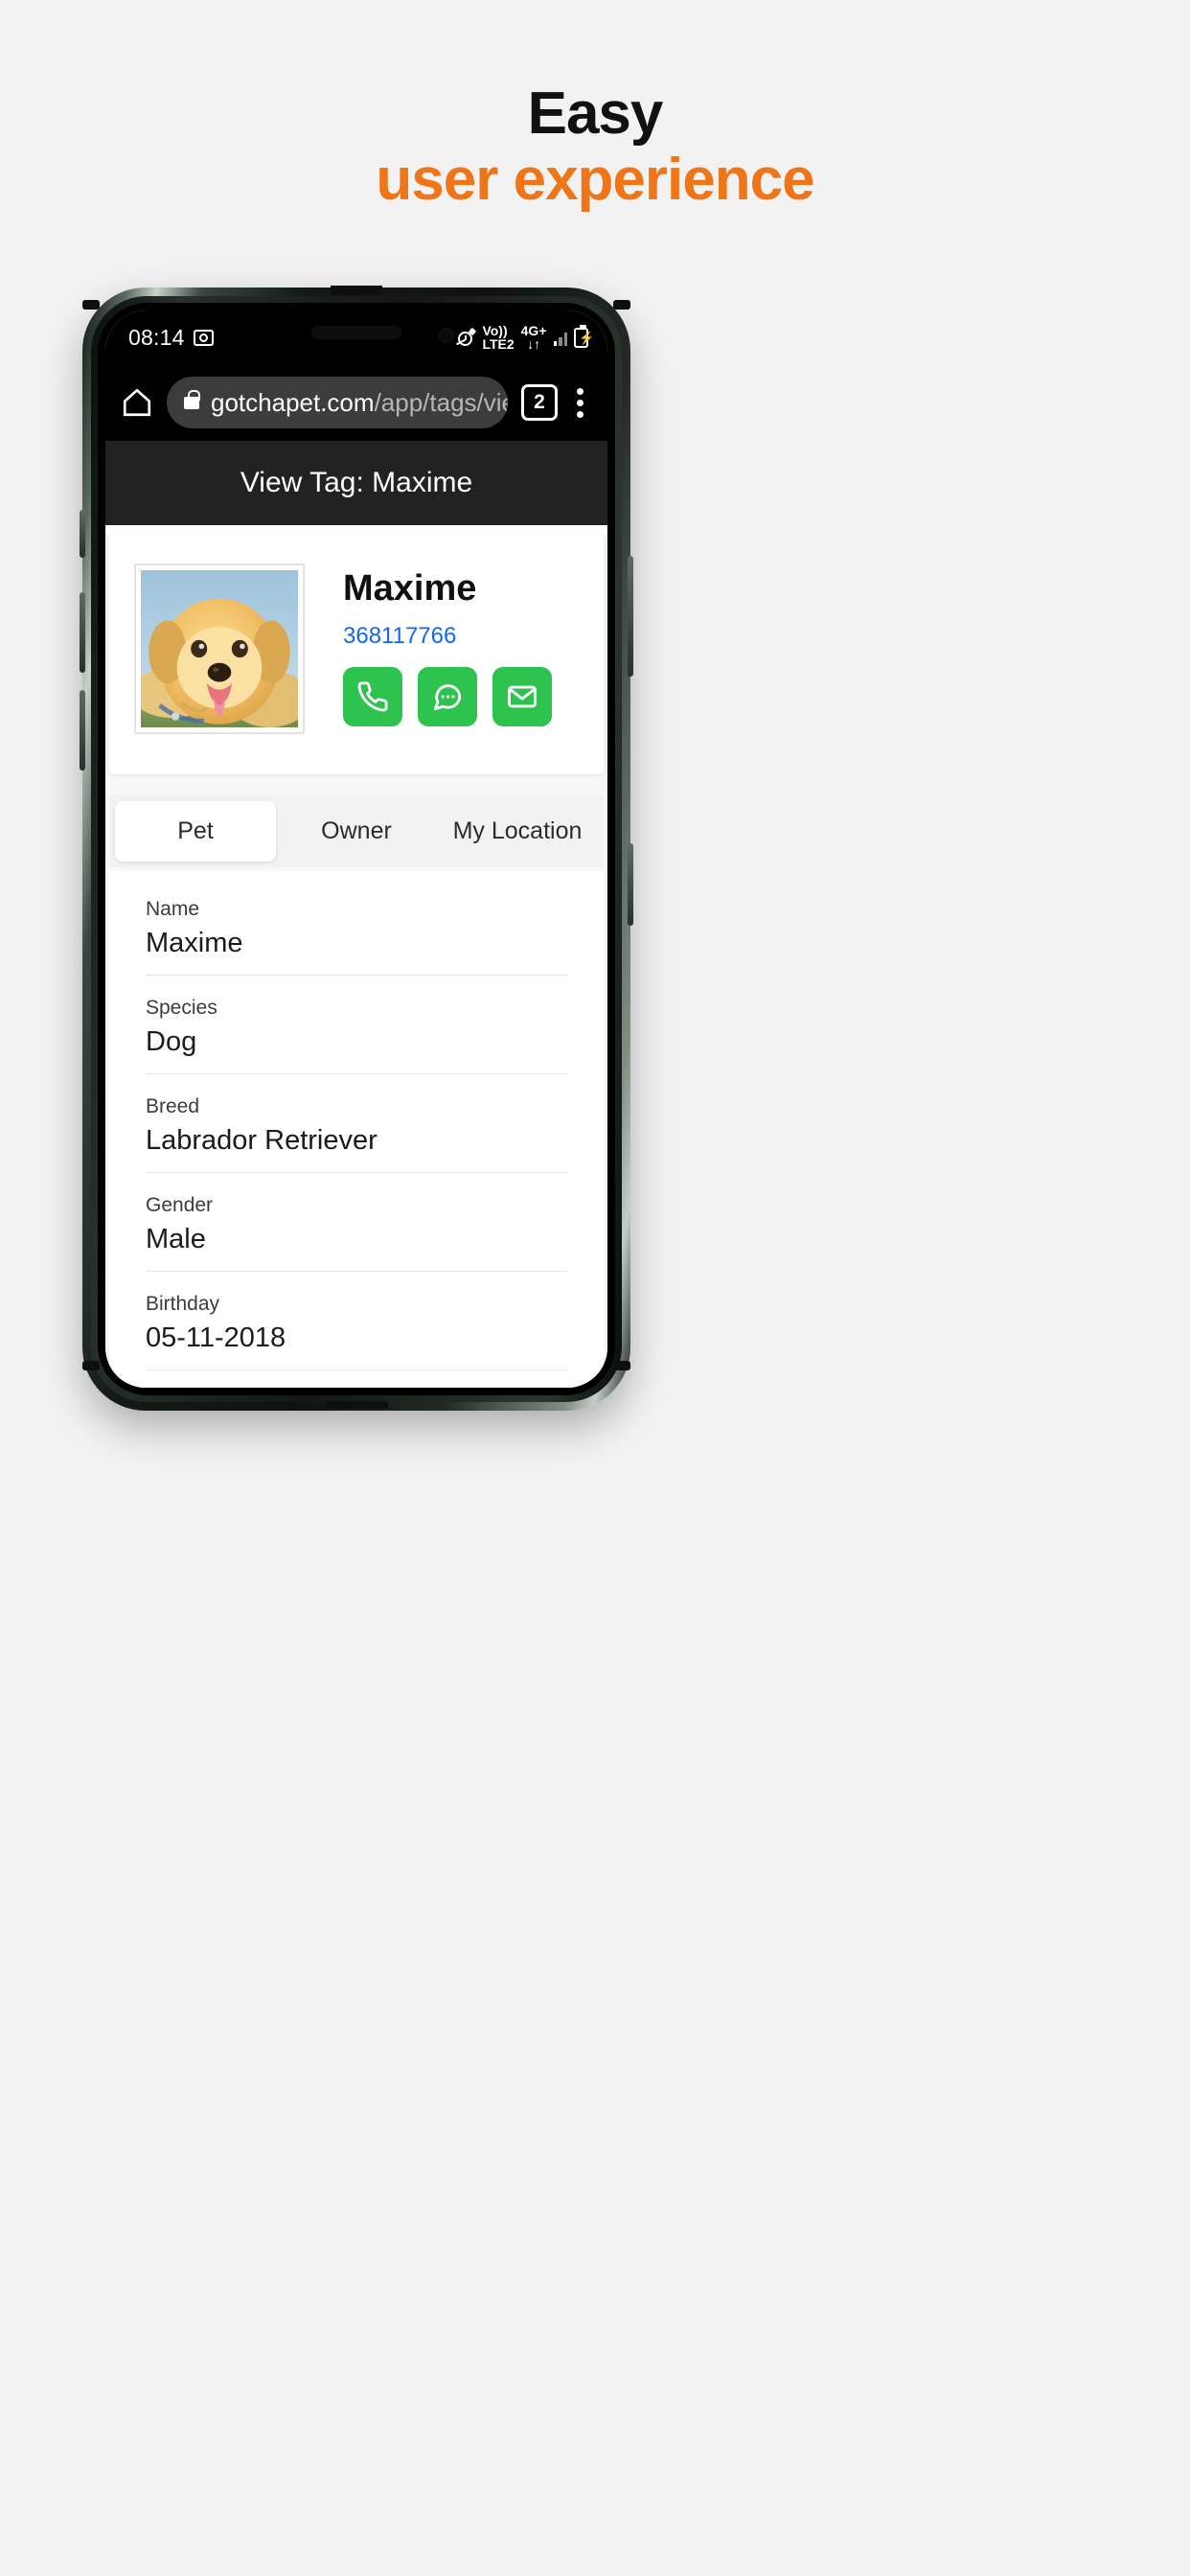 Image resolution: width=1190 pixels, height=2576 pixels. I want to click on message-button, so click(448, 696).